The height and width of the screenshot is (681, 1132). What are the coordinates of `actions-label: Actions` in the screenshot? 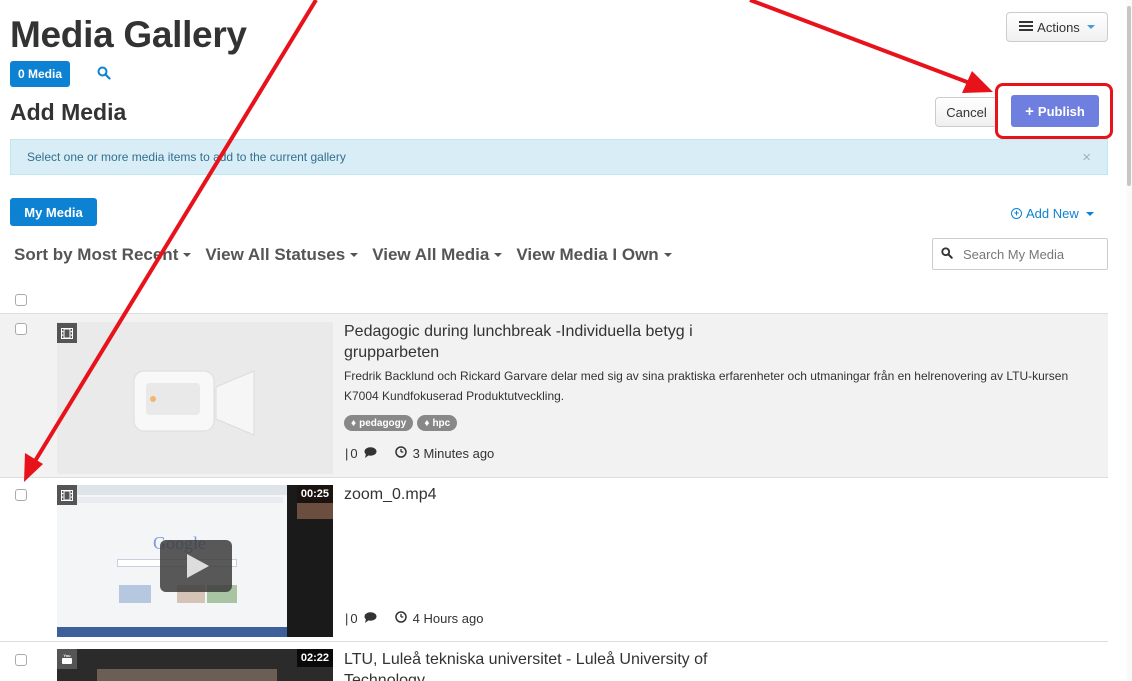 It's located at (1058, 27).